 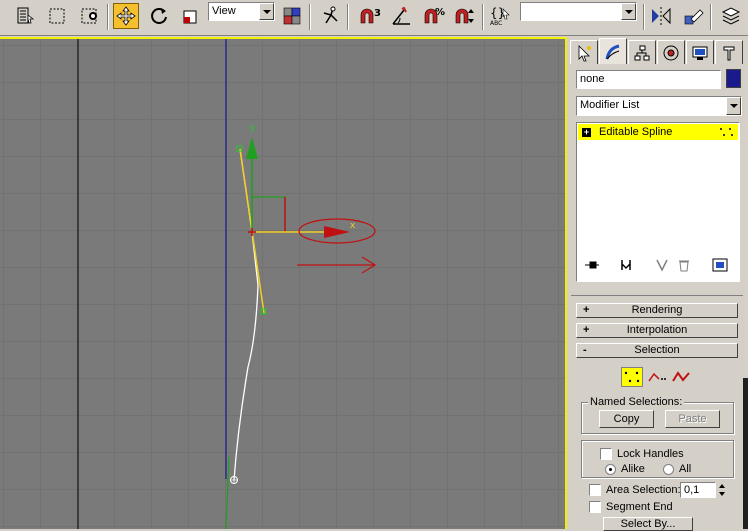 I want to click on select-and-move-icon, so click(x=126, y=16).